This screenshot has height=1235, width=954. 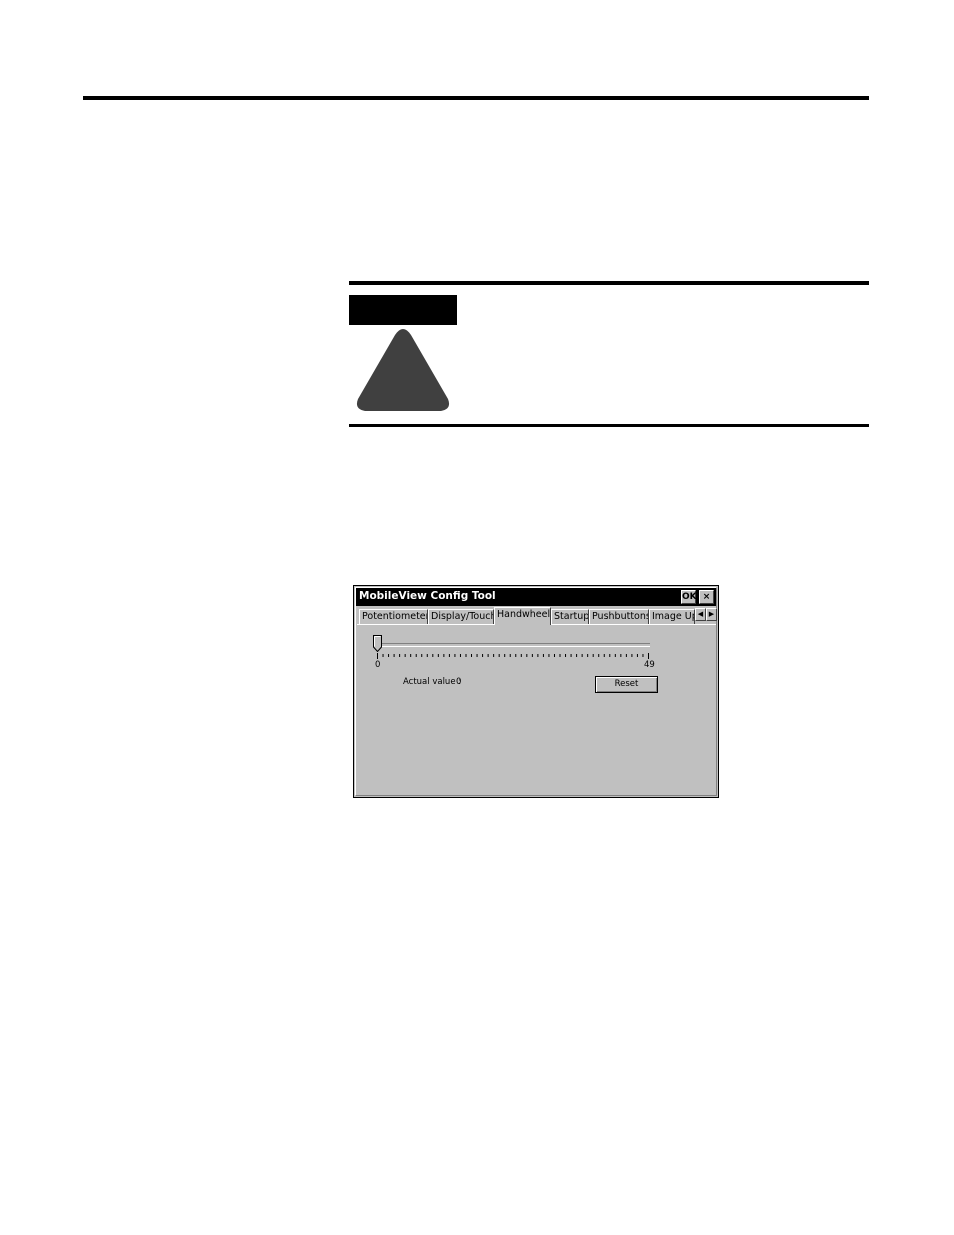 I want to click on ok-button: OK, so click(x=689, y=597).